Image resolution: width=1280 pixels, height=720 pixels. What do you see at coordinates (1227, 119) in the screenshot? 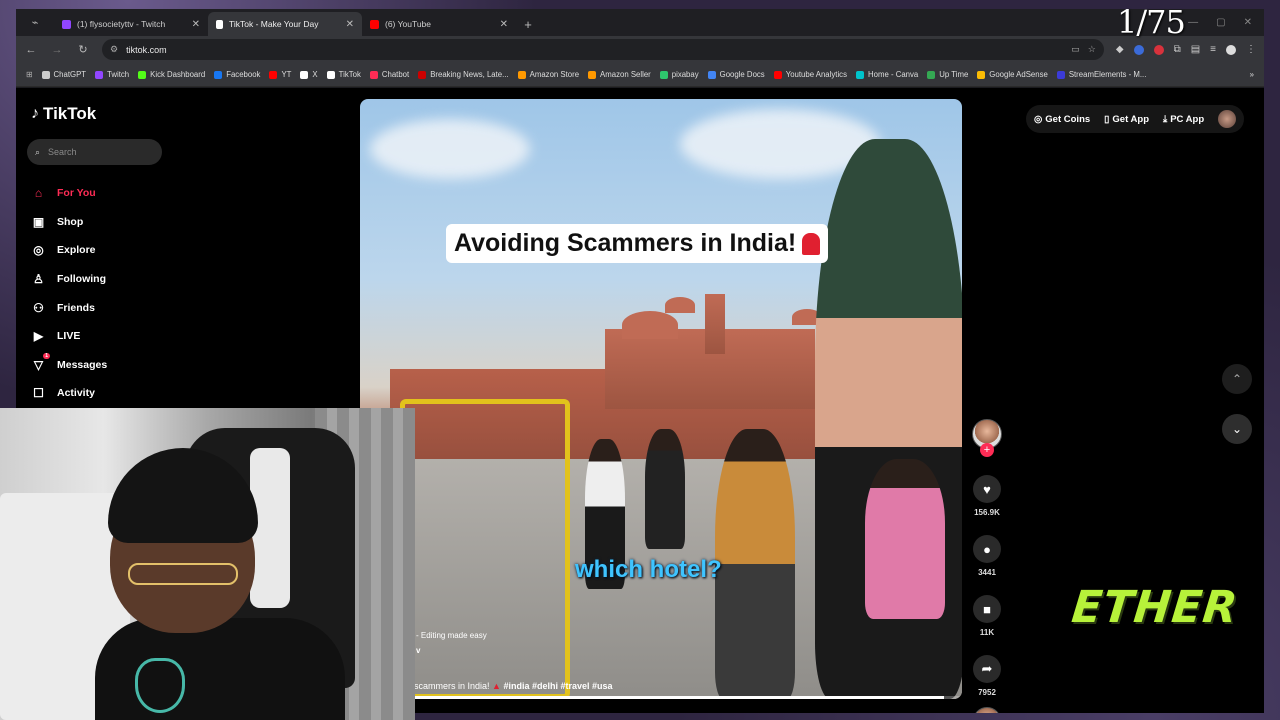
I see `user-avatar` at bounding box center [1227, 119].